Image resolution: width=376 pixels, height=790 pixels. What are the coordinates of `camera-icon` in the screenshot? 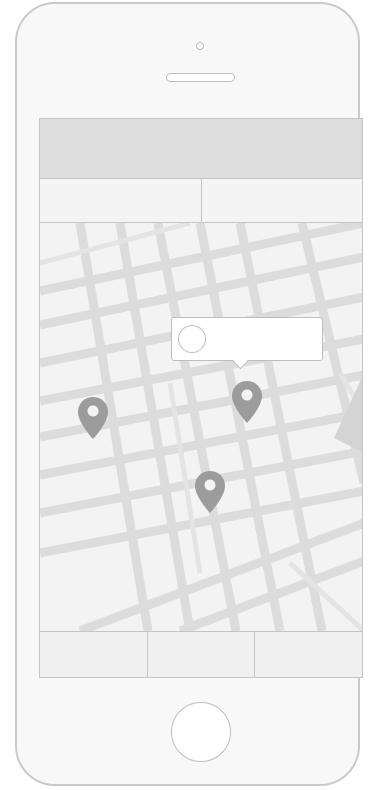 It's located at (200, 46).